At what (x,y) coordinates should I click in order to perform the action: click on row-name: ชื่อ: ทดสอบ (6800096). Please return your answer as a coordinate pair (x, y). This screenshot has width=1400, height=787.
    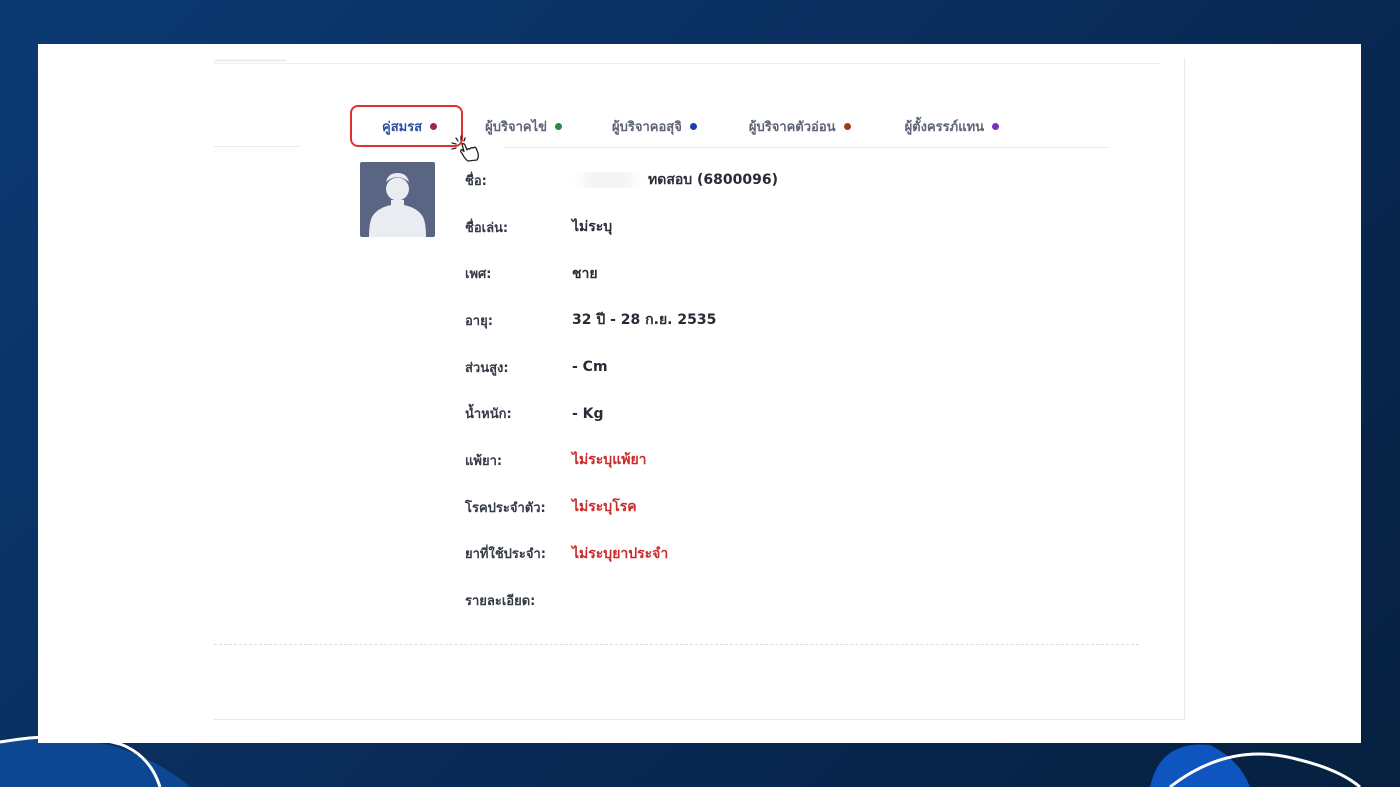
    Looking at the image, I should click on (621, 180).